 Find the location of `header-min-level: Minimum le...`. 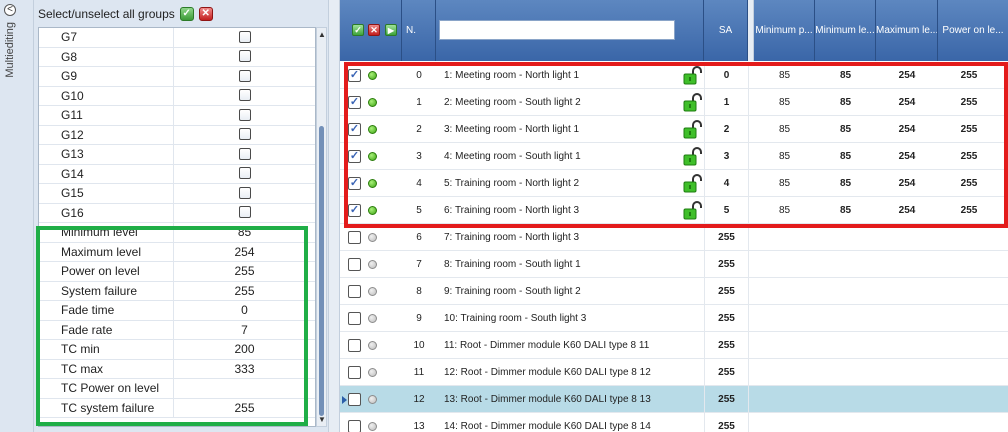

header-min-level: Minimum le... is located at coordinates (845, 30).